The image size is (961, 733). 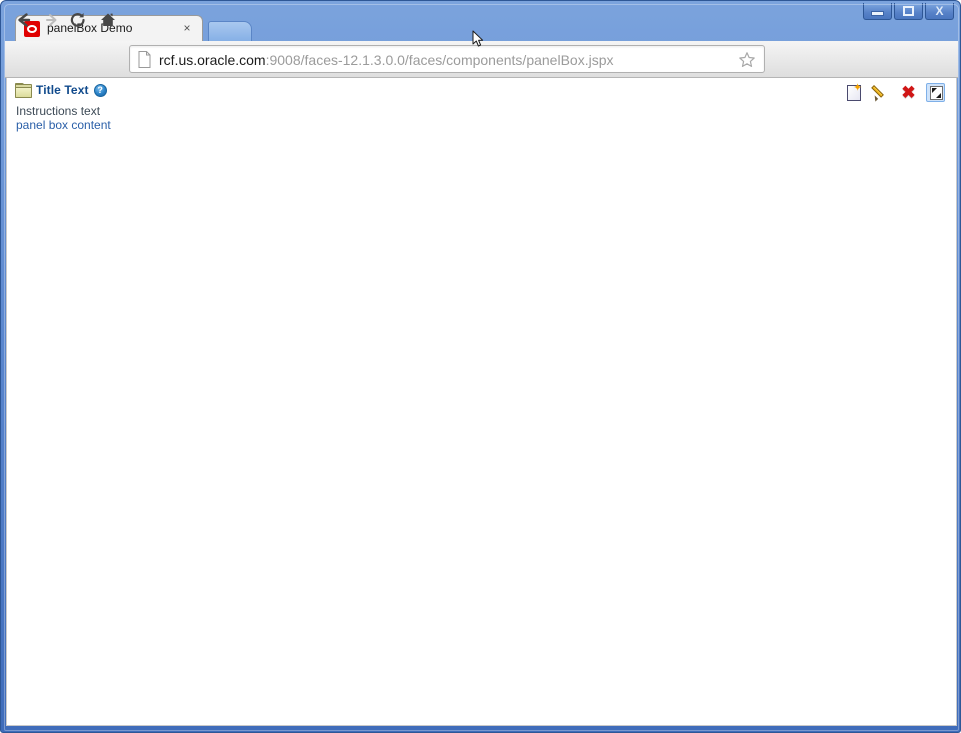 I want to click on page-document-icon, so click(x=144, y=59).